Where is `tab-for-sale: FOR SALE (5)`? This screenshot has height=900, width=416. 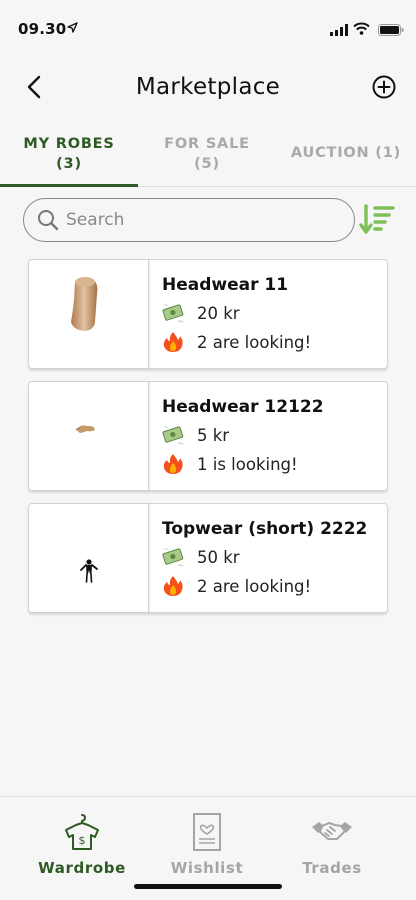
tab-for-sale: FOR SALE (5) is located at coordinates (207, 158).